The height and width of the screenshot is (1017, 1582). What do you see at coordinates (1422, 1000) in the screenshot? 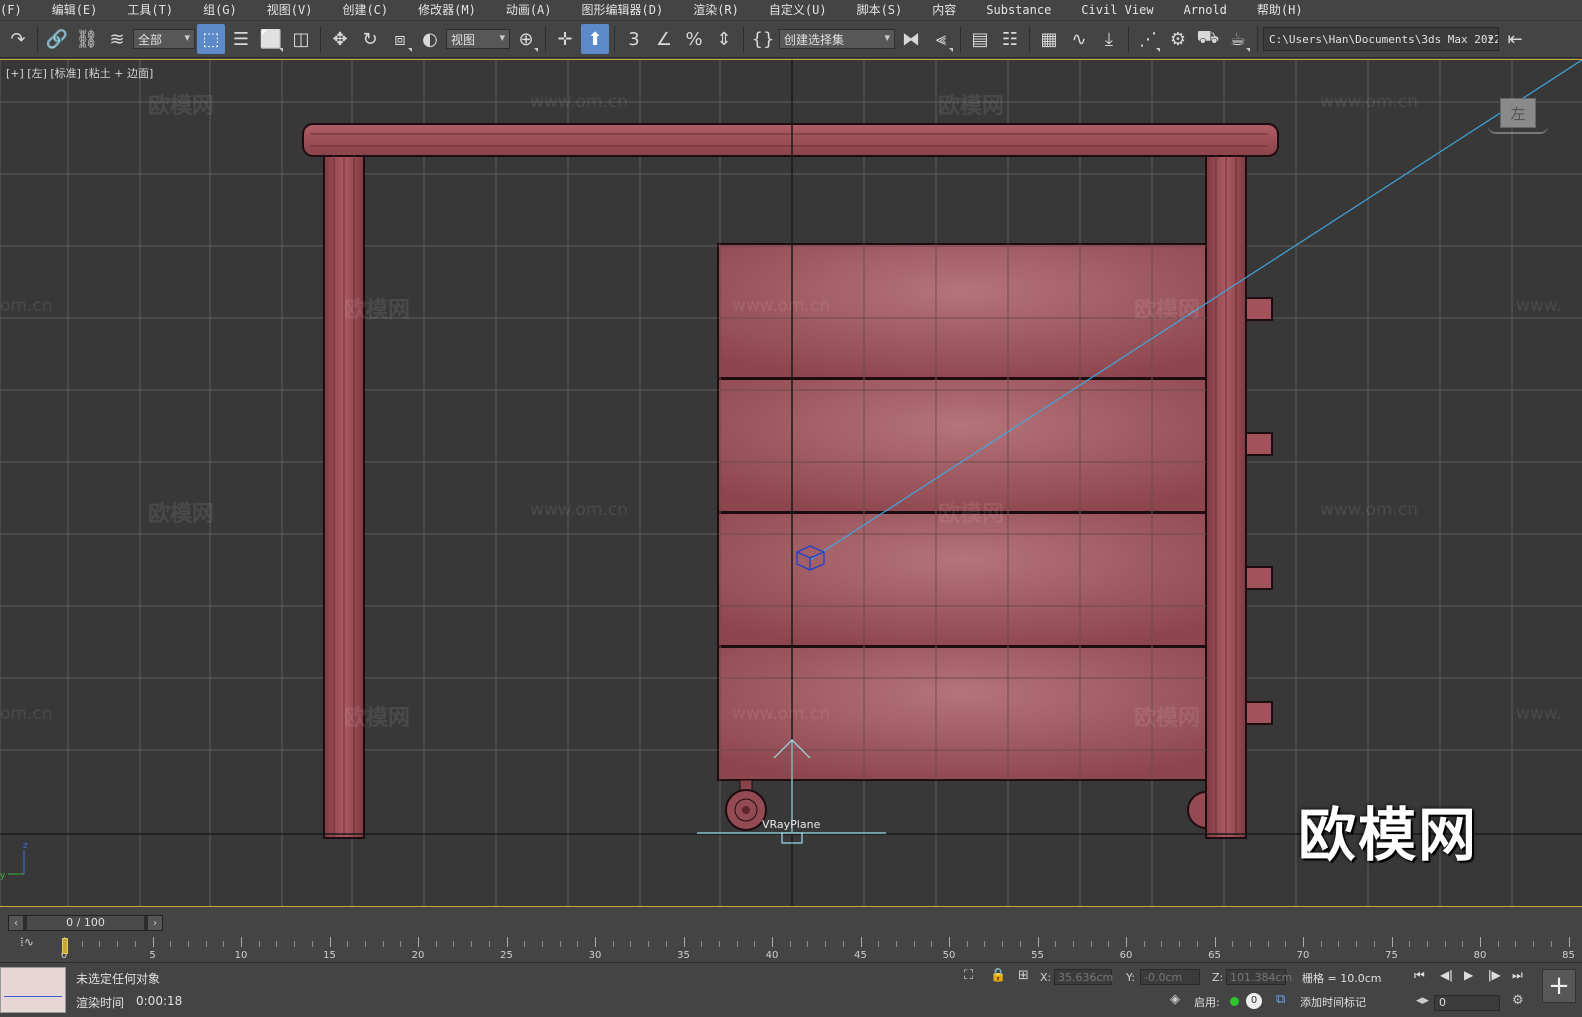
I see `key-mode-icon: ◂▸` at bounding box center [1422, 1000].